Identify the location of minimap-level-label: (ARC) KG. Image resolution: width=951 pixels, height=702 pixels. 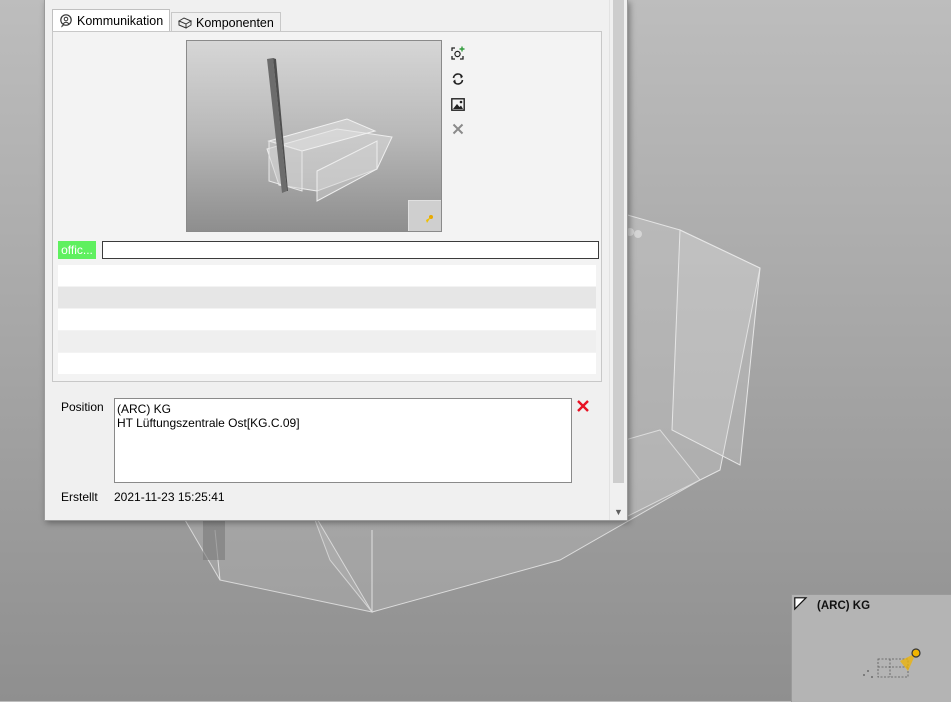
(844, 606).